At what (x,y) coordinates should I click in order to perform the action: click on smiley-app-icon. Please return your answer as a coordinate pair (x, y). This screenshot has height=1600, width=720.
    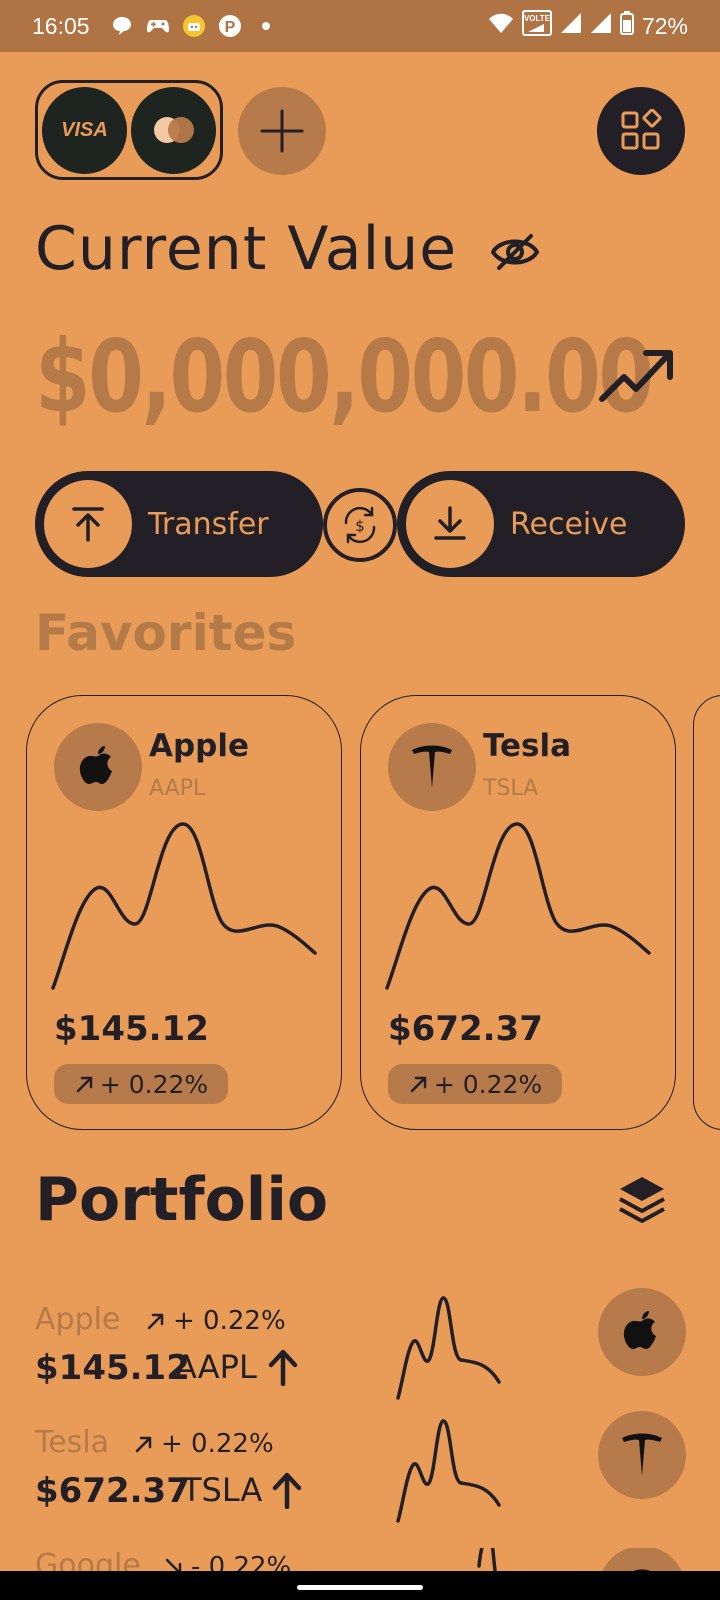
    Looking at the image, I should click on (194, 26).